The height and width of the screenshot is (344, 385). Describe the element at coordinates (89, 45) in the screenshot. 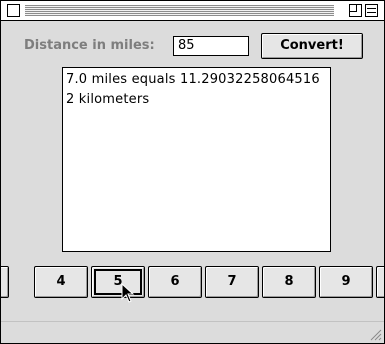

I see `distance-label: Distance in miles:` at that location.